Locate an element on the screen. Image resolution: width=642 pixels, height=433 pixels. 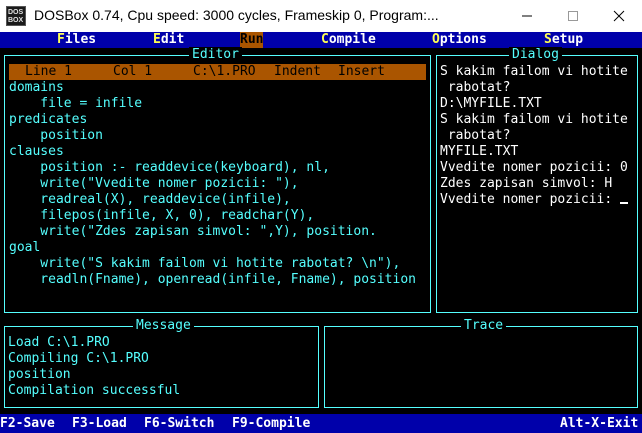
code-line: write("Vvedite nomer pozicii: "), is located at coordinates (154, 183).